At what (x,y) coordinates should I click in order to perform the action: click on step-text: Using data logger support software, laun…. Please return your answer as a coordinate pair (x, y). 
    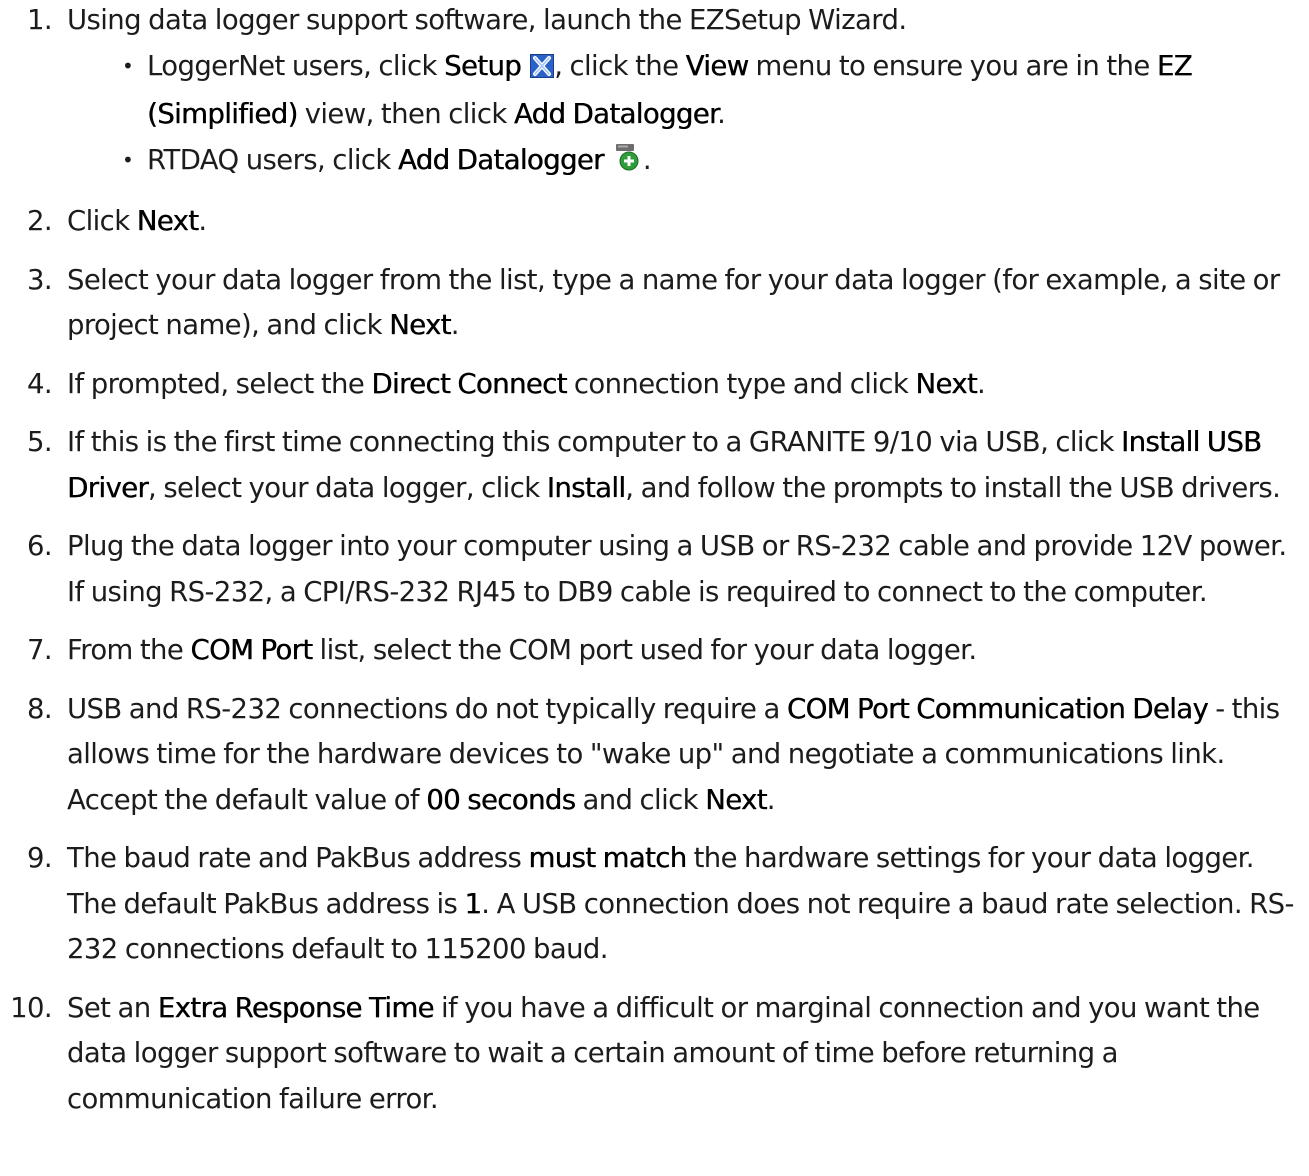
    Looking at the image, I should click on (487, 20).